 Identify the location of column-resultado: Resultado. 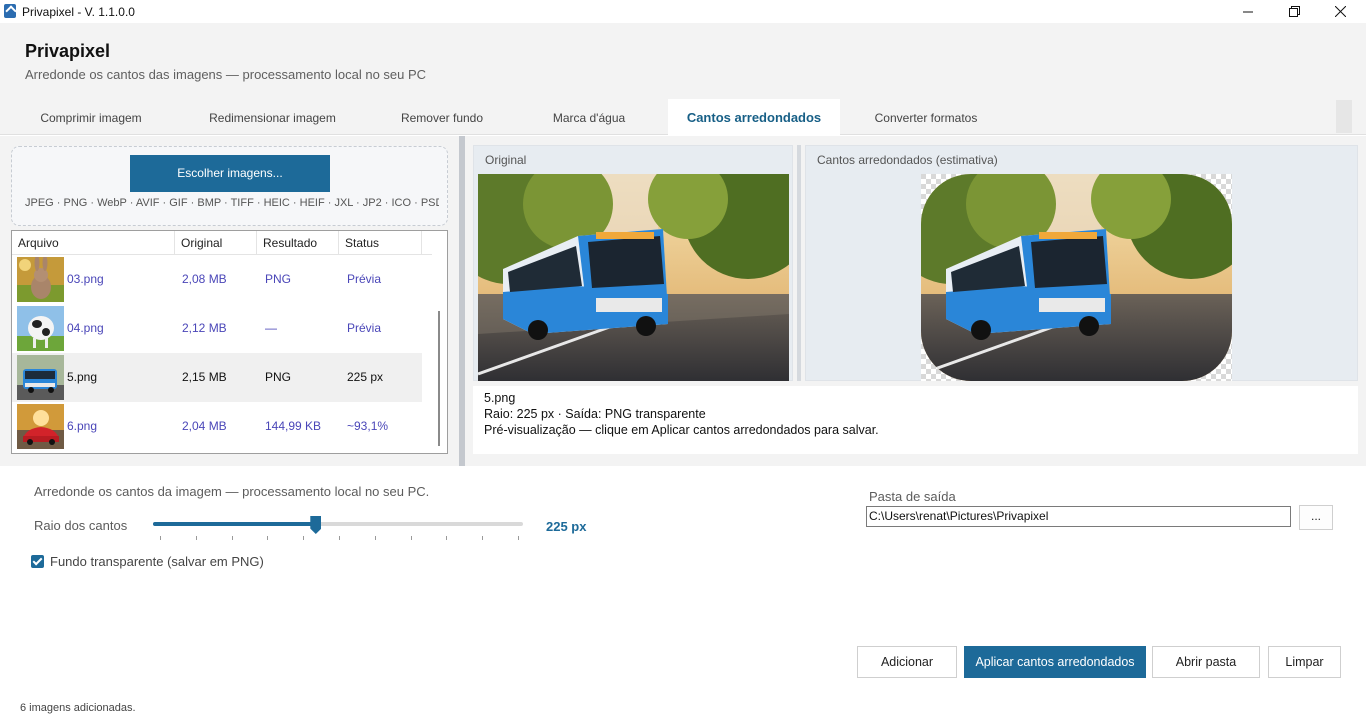
(298, 243).